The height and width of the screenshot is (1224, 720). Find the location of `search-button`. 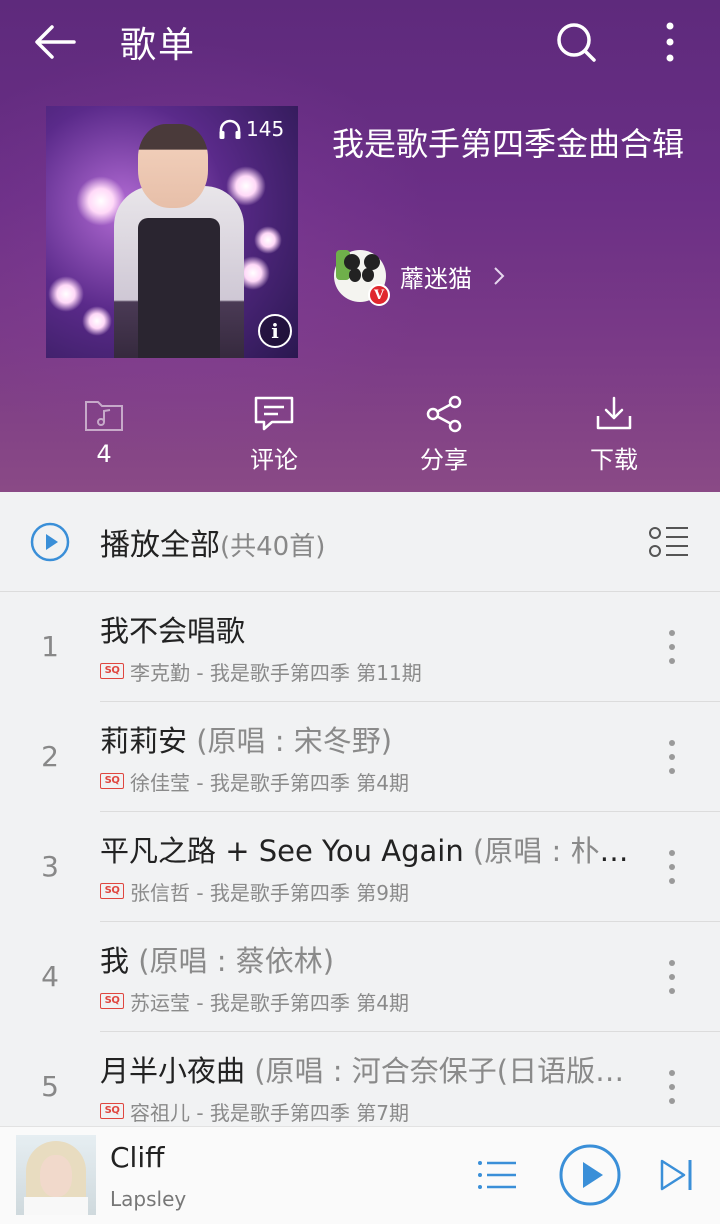

search-button is located at coordinates (576, 42).